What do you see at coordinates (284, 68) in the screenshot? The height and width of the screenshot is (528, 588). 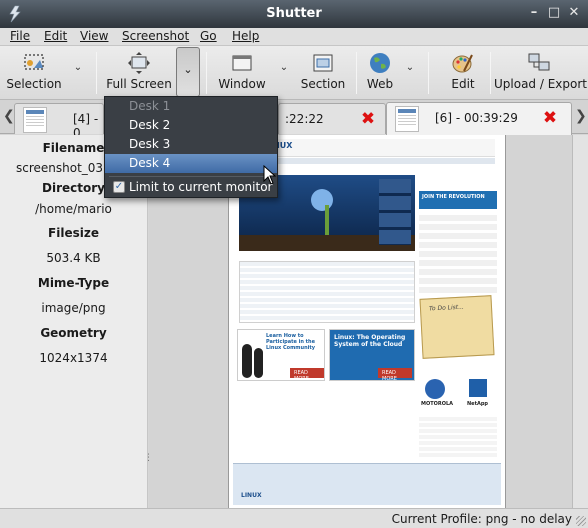 I see `window-dropdown-chevron-icon: ⌄` at bounding box center [284, 68].